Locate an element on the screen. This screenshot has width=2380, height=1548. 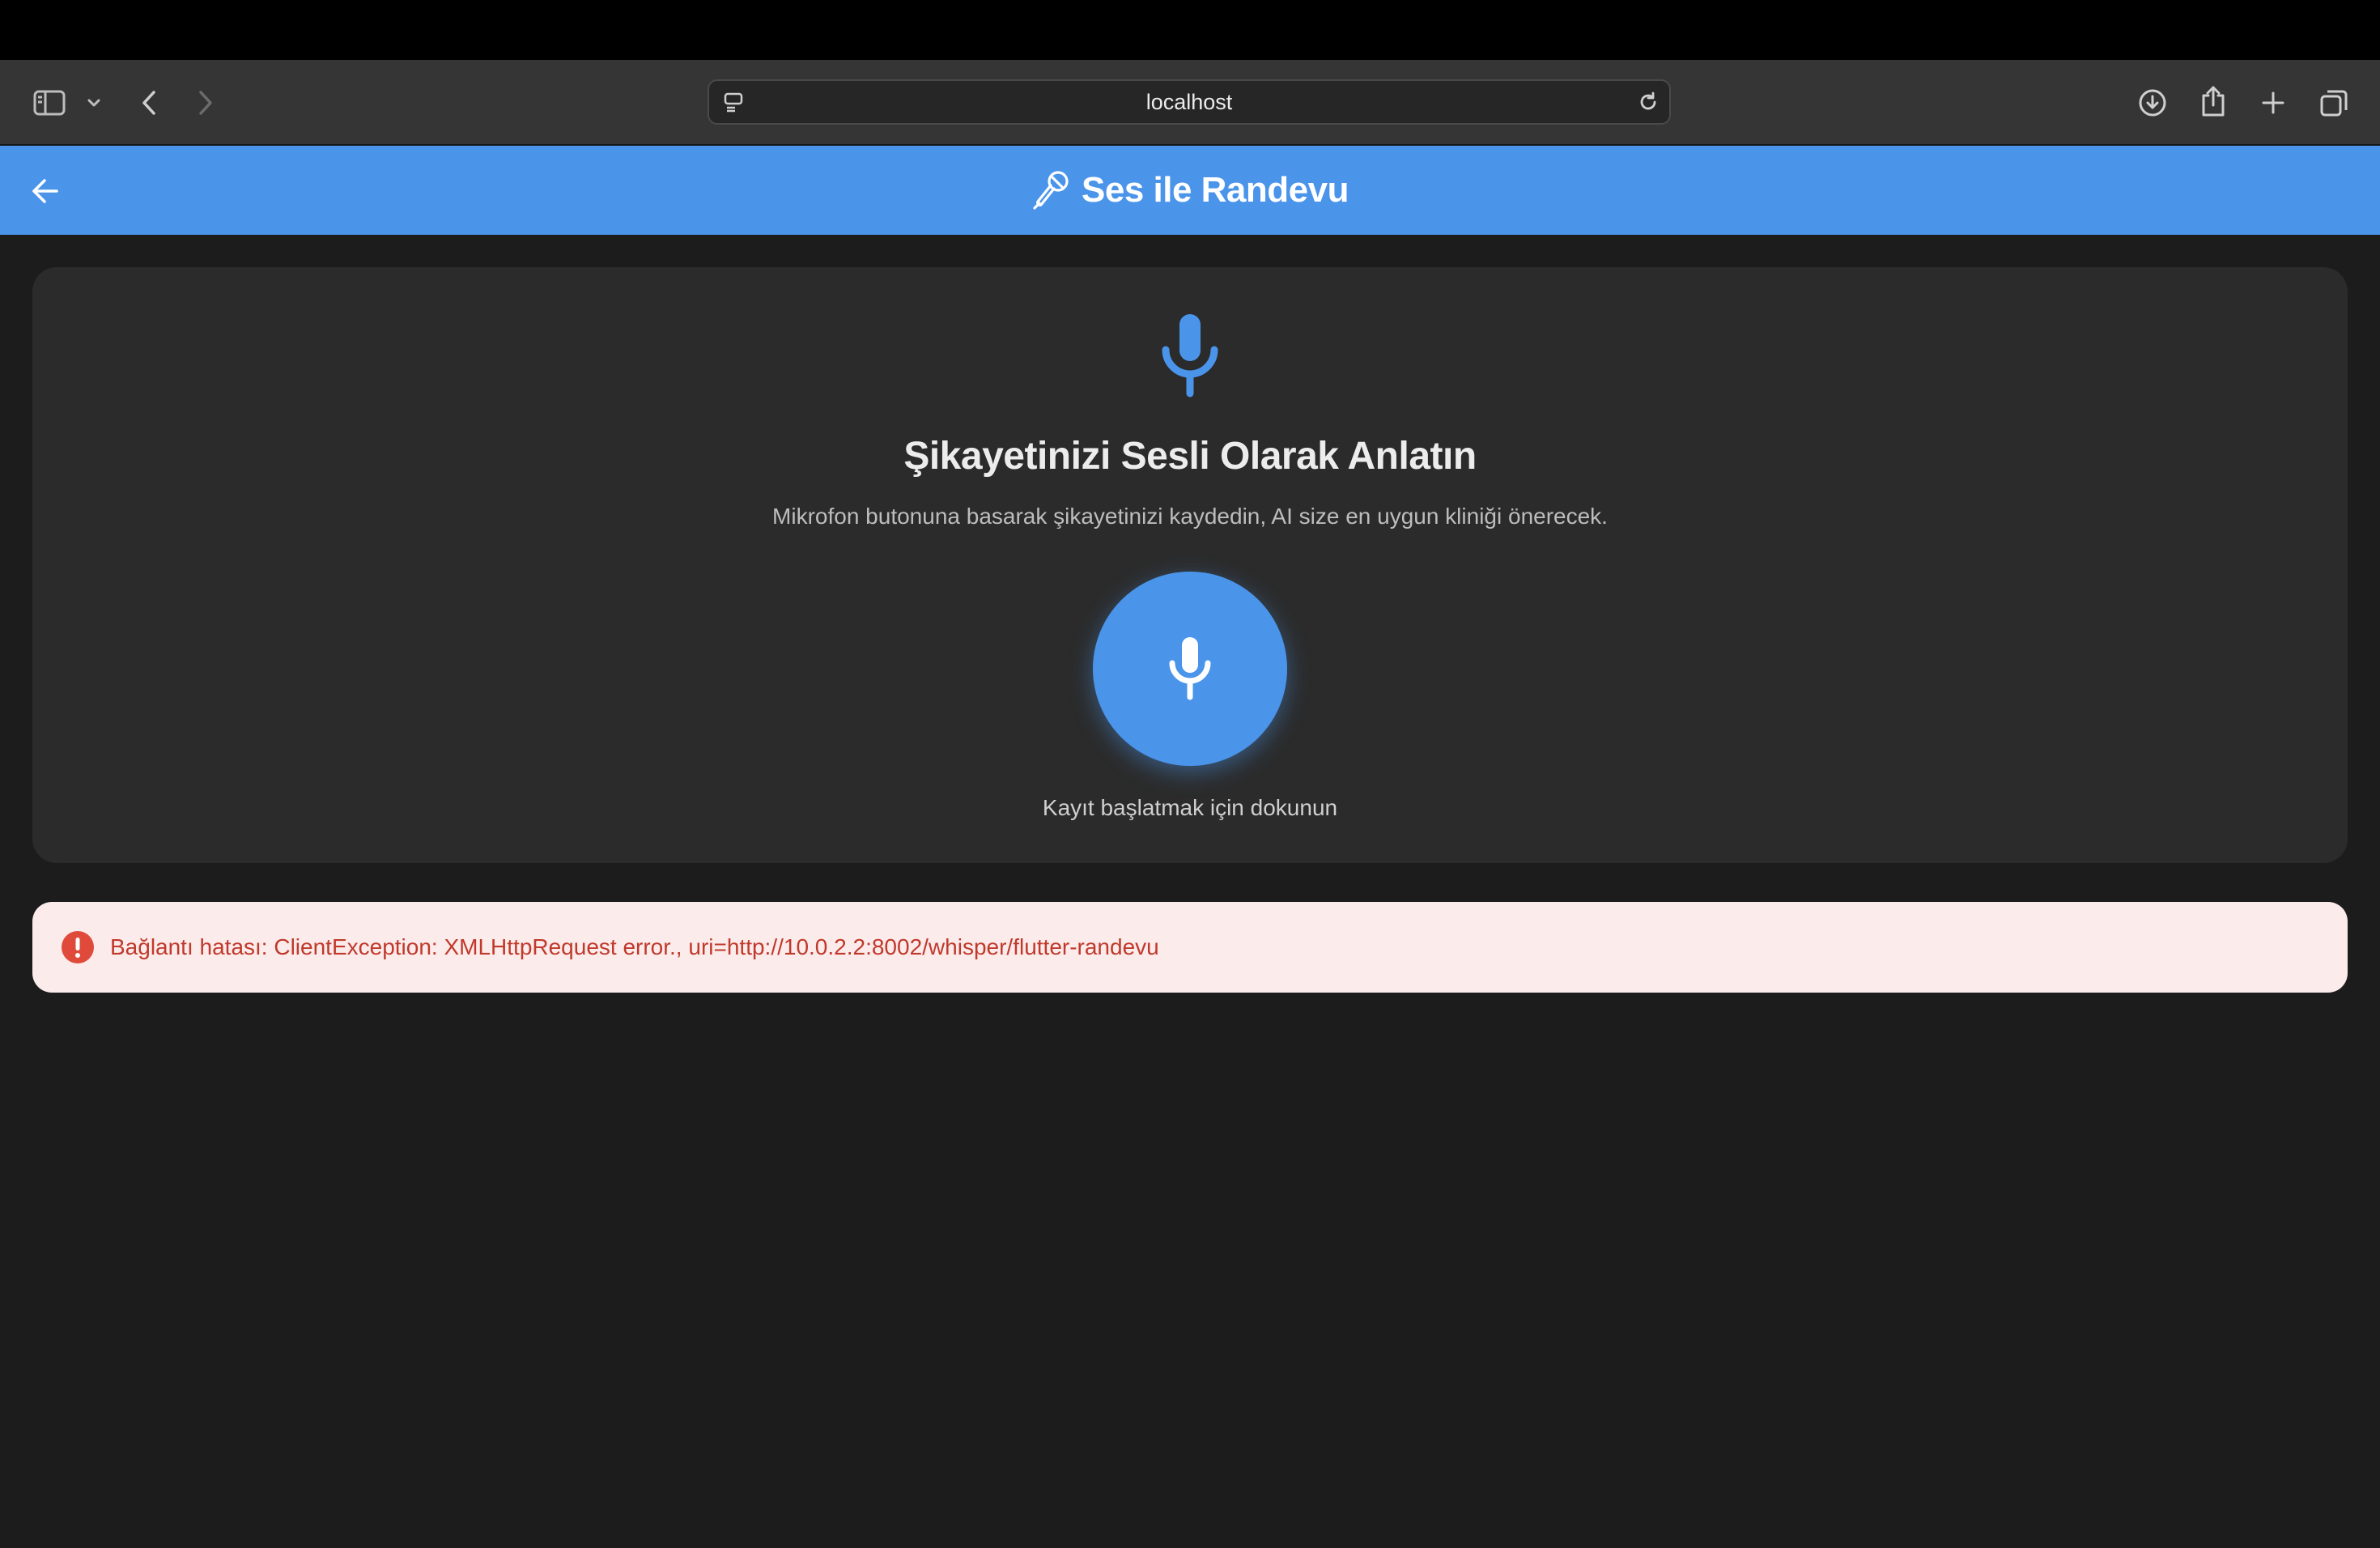
address-bar: localhost is located at coordinates (1189, 102).